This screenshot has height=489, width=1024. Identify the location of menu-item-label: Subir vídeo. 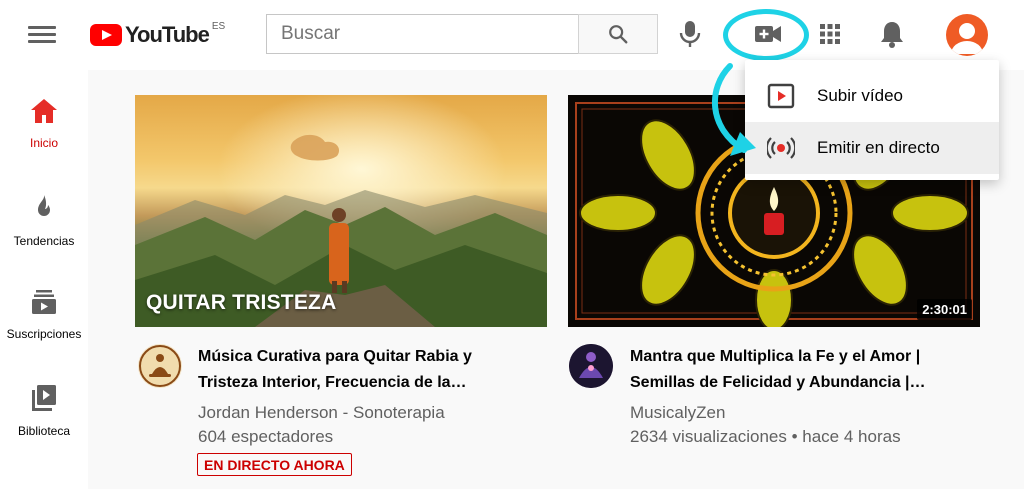
(860, 95).